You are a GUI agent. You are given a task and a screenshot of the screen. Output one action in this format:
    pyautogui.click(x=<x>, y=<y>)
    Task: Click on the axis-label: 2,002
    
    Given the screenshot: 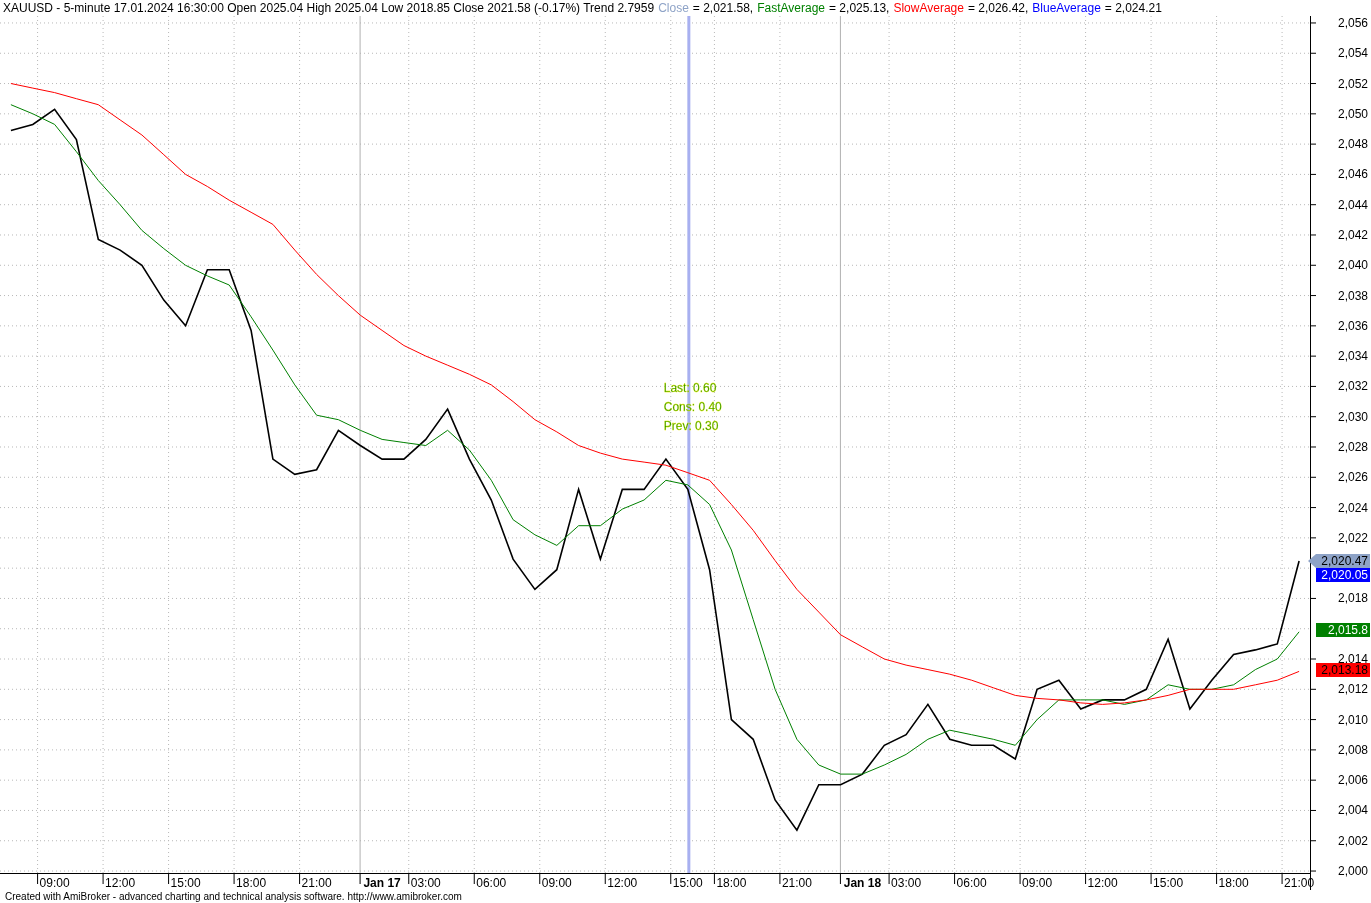 What is the action you would take?
    pyautogui.click(x=1352, y=840)
    